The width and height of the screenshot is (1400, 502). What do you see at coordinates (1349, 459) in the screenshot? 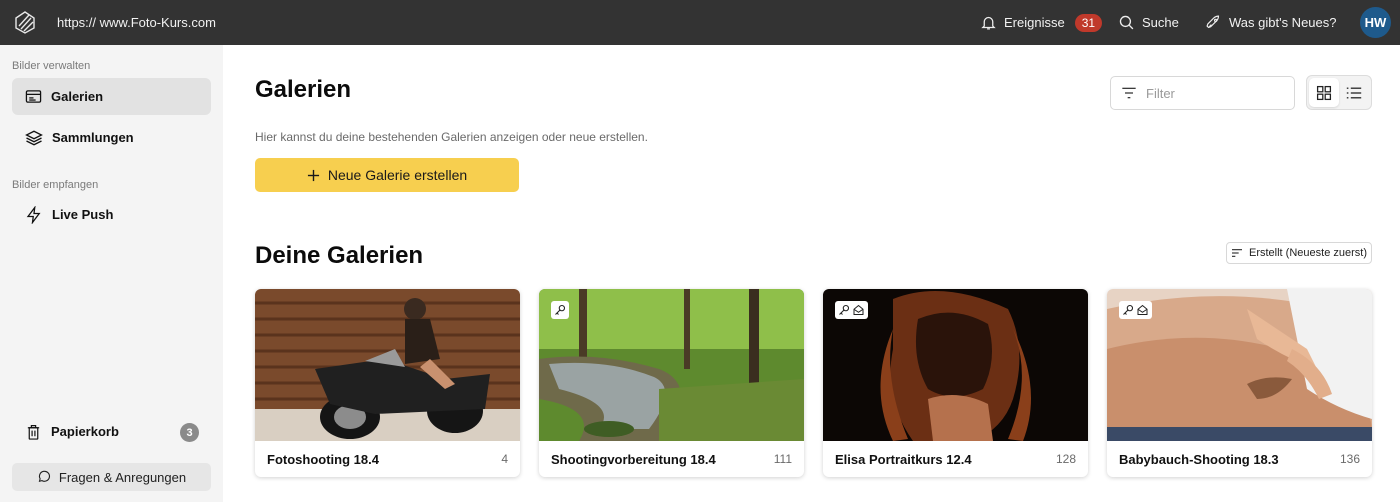
I see `gallery-image-count: 136` at bounding box center [1349, 459].